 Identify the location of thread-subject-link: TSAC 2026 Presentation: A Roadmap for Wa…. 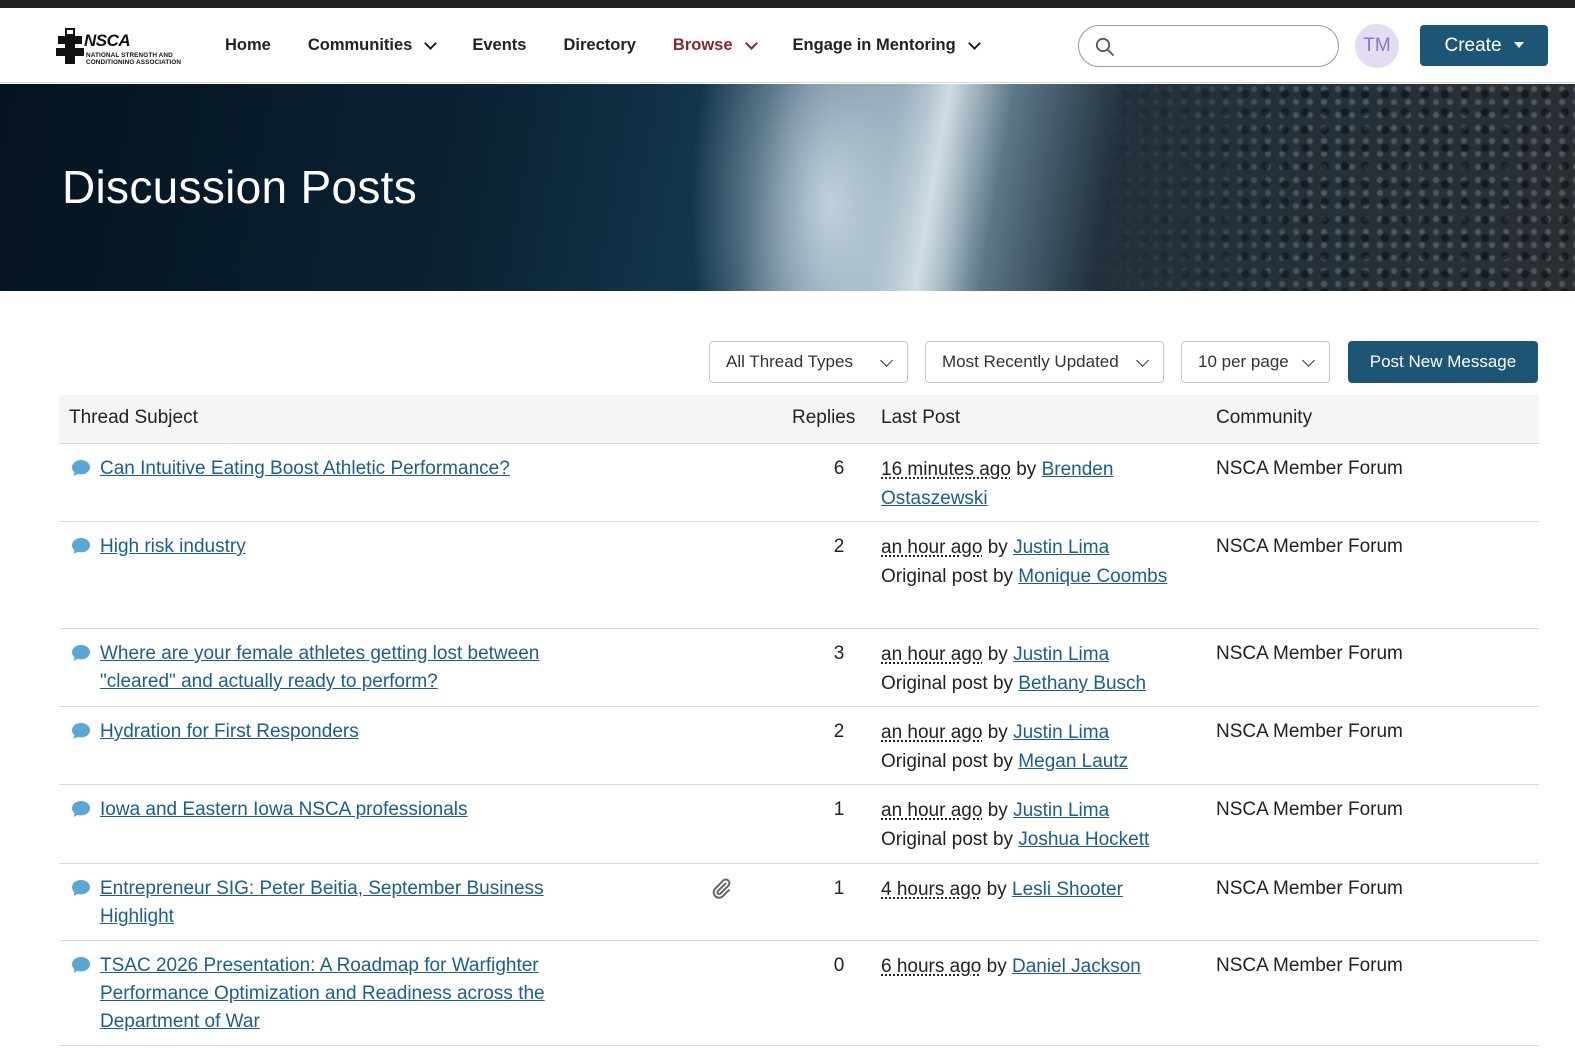
(360, 994).